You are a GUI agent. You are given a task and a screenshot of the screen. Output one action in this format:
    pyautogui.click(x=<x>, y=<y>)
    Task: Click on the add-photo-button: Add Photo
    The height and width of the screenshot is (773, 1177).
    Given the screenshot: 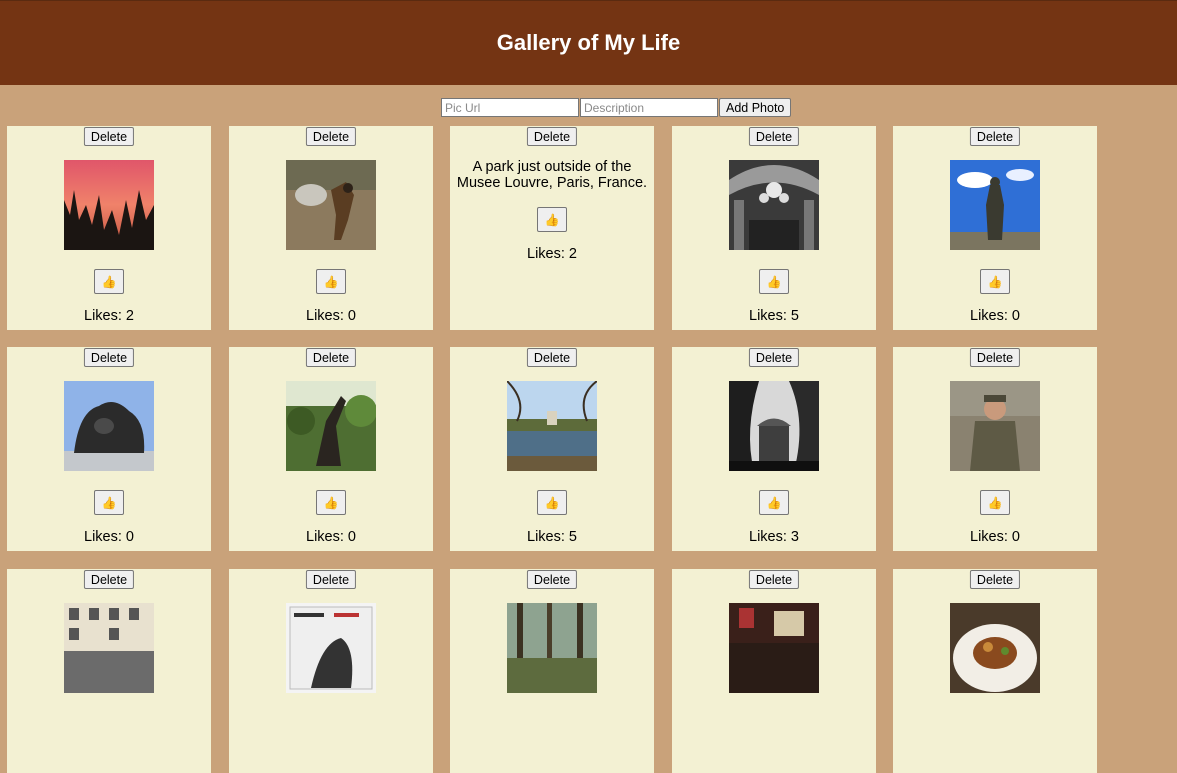 What is the action you would take?
    pyautogui.click(x=755, y=107)
    